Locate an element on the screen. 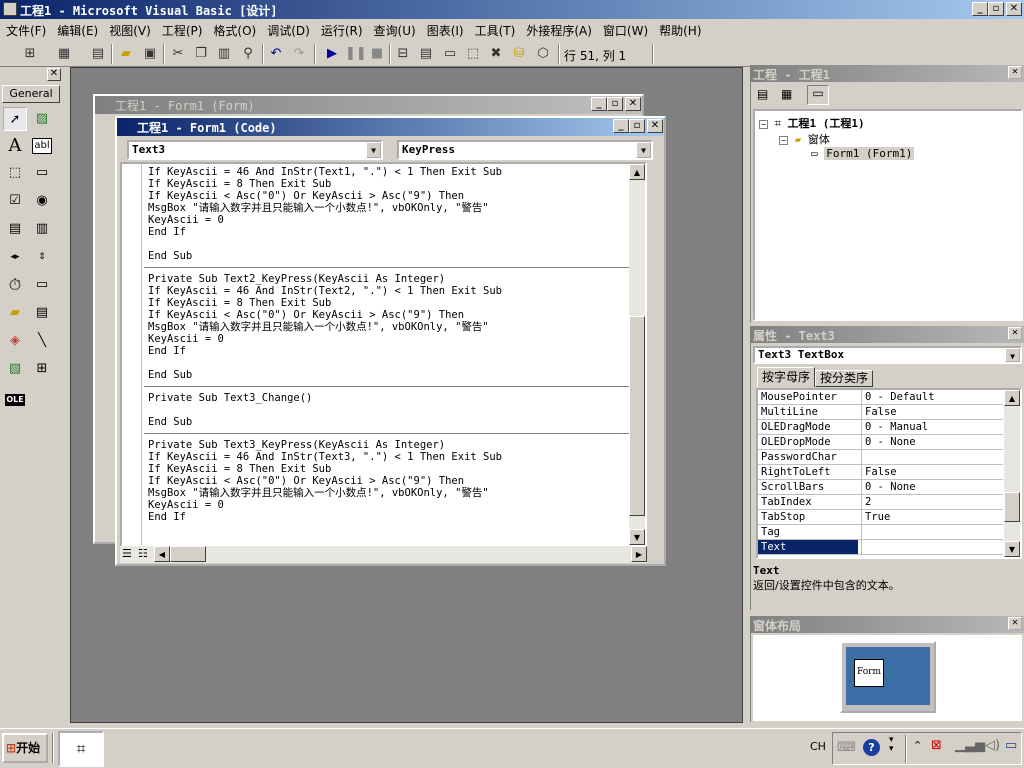  code-line: End Sub is located at coordinates (377, 422).